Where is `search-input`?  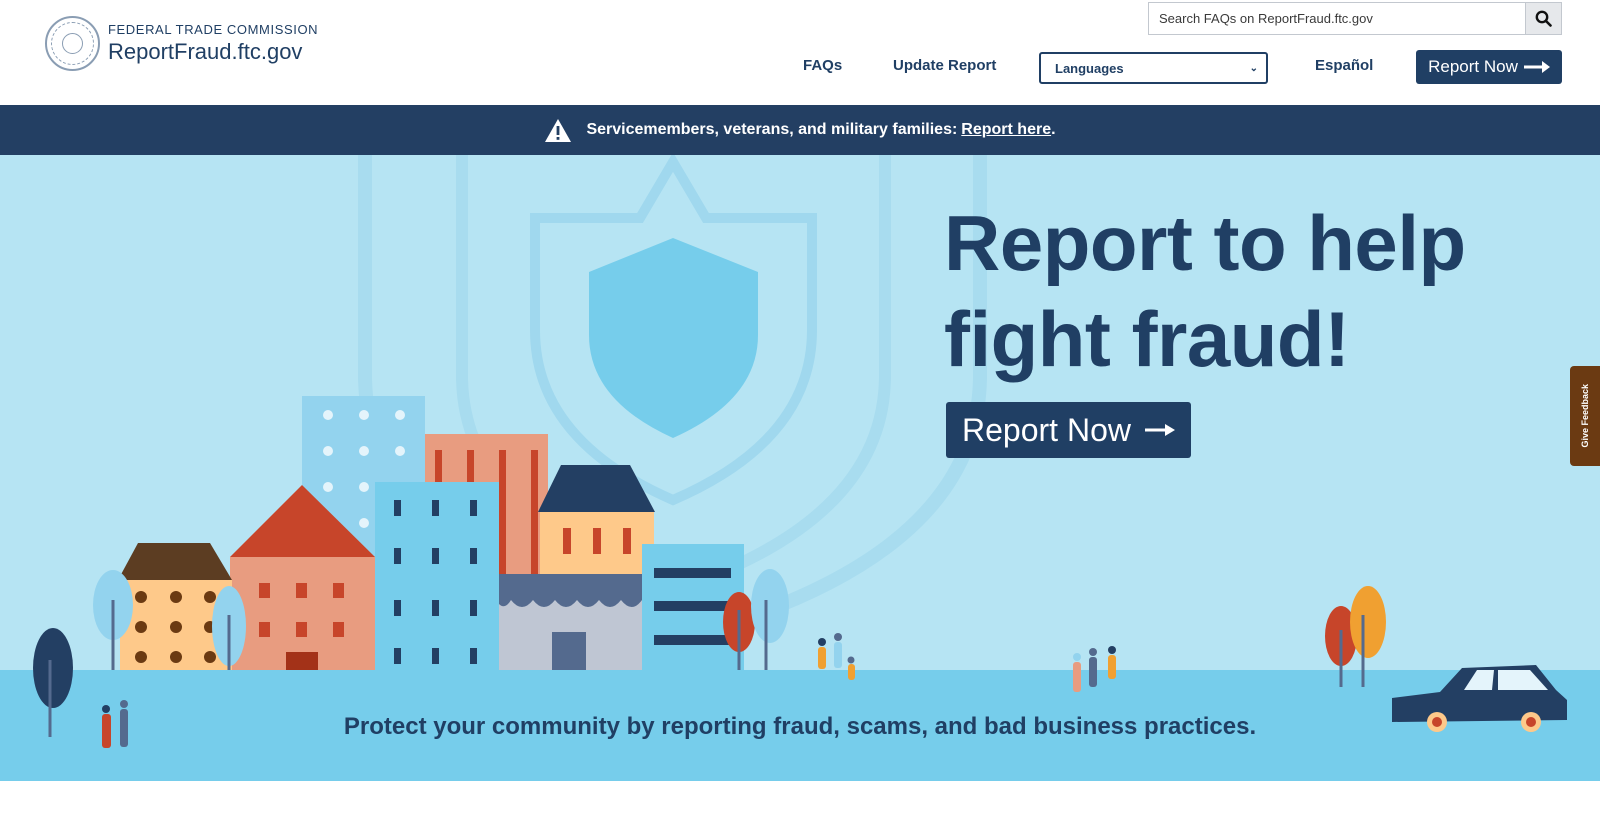
search-input is located at coordinates (1336, 18).